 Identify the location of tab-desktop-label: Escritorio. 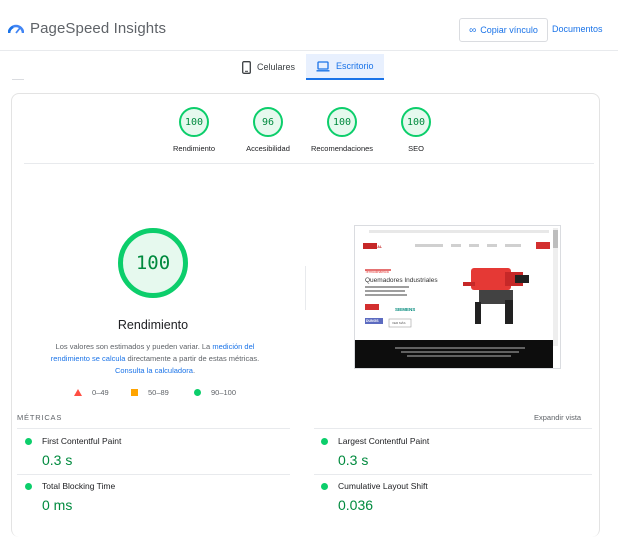
(355, 66).